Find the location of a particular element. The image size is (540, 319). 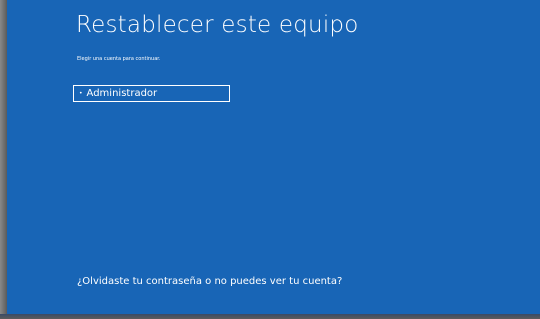

page-title: Restablecer este equipo is located at coordinates (217, 25).